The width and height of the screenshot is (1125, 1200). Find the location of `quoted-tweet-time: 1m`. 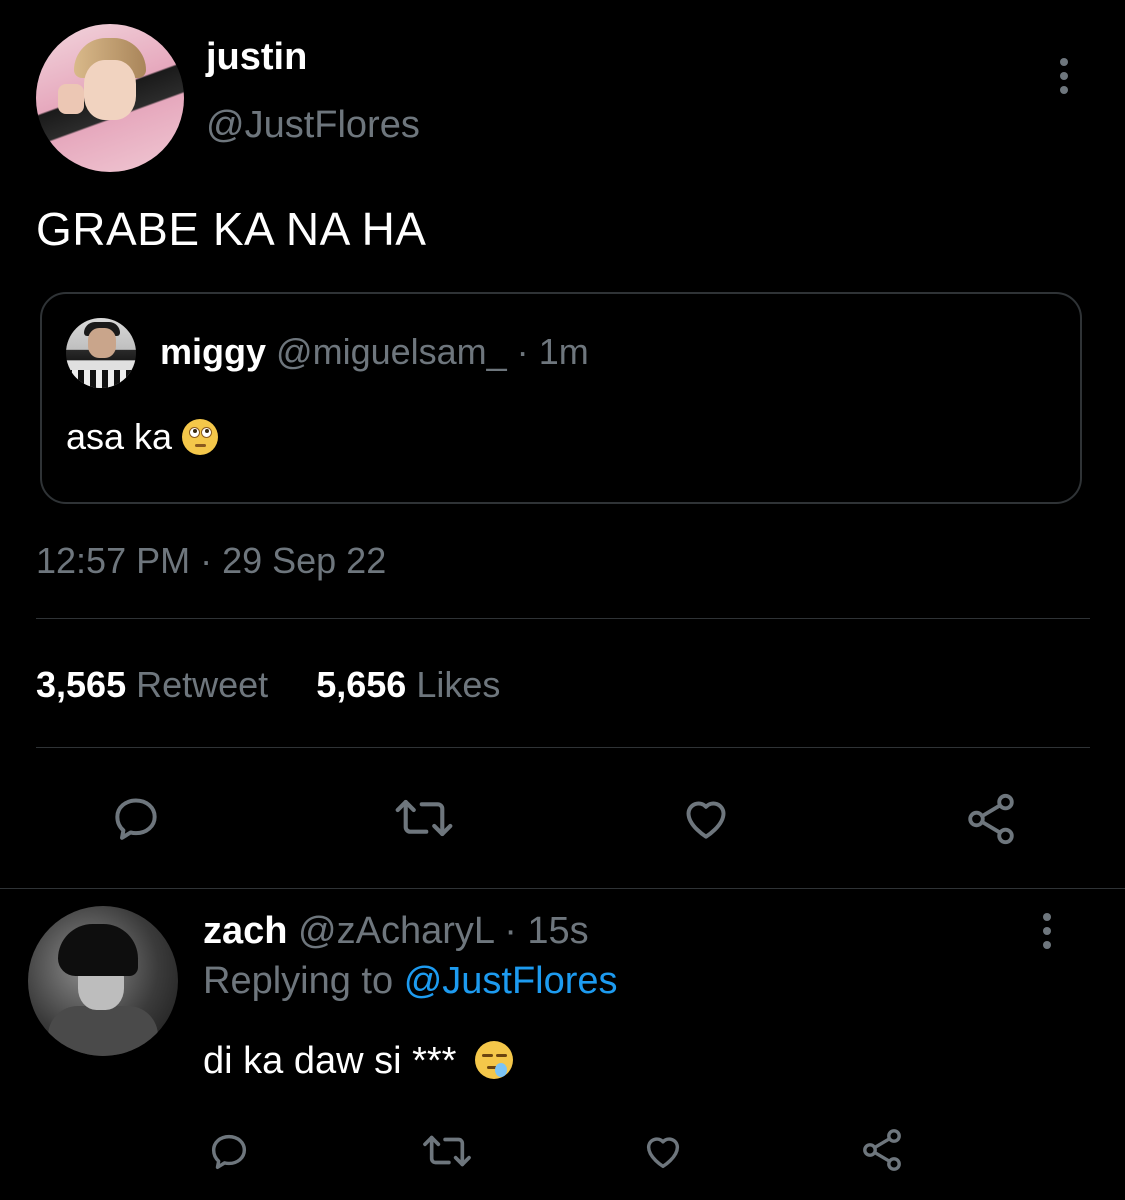

quoted-tweet-time: 1m is located at coordinates (563, 351).